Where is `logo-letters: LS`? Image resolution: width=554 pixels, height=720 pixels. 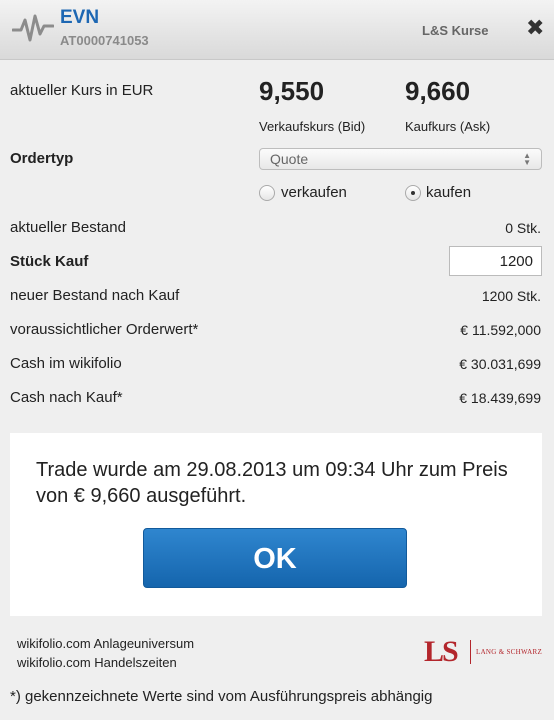
logo-letters: LS is located at coordinates (441, 651).